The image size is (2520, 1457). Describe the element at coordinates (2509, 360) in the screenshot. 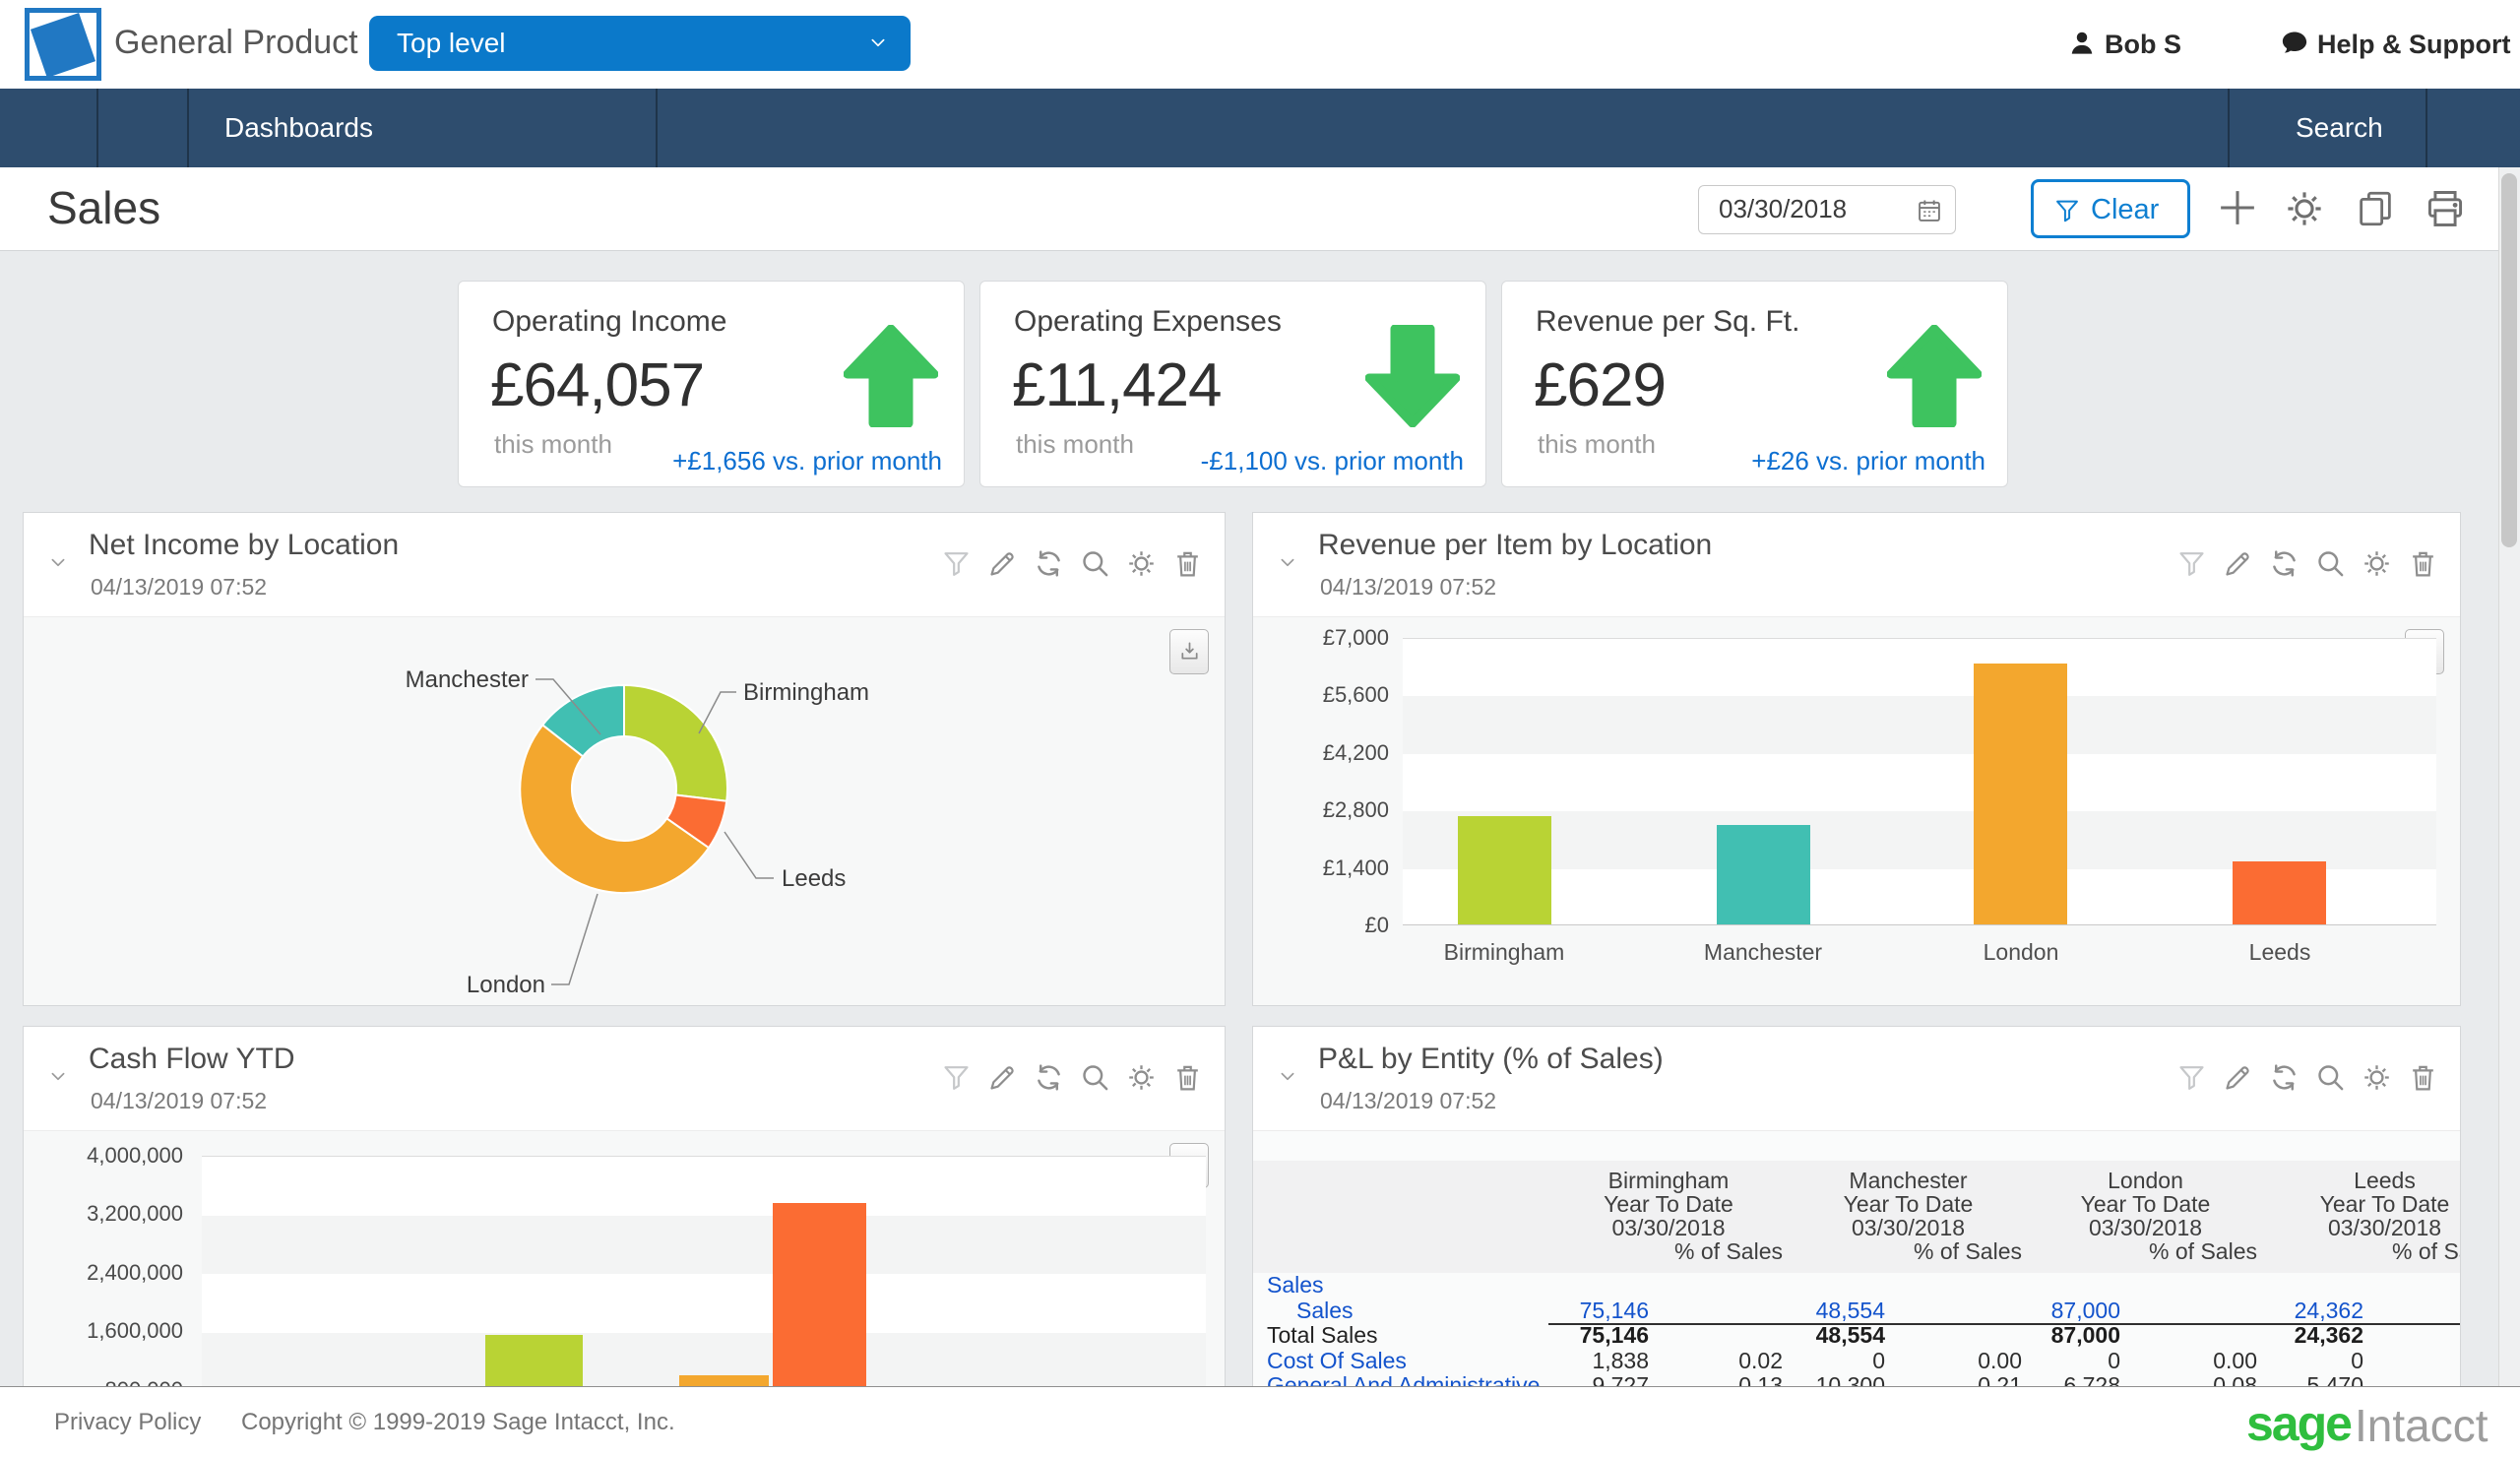

I see `scrollbar-thumb` at that location.